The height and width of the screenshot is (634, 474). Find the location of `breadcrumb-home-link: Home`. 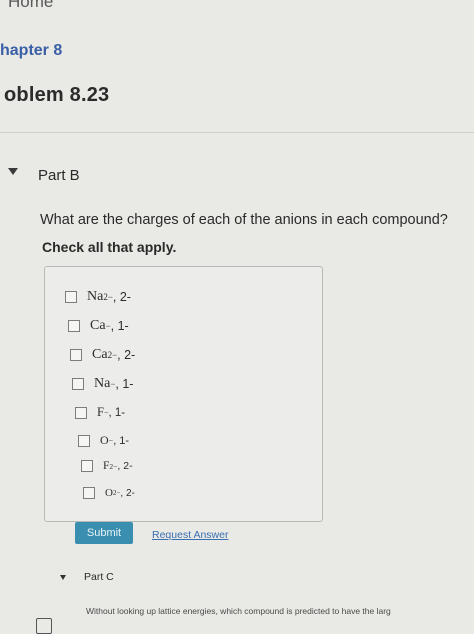

breadcrumb-home-link: Home is located at coordinates (30, 6).